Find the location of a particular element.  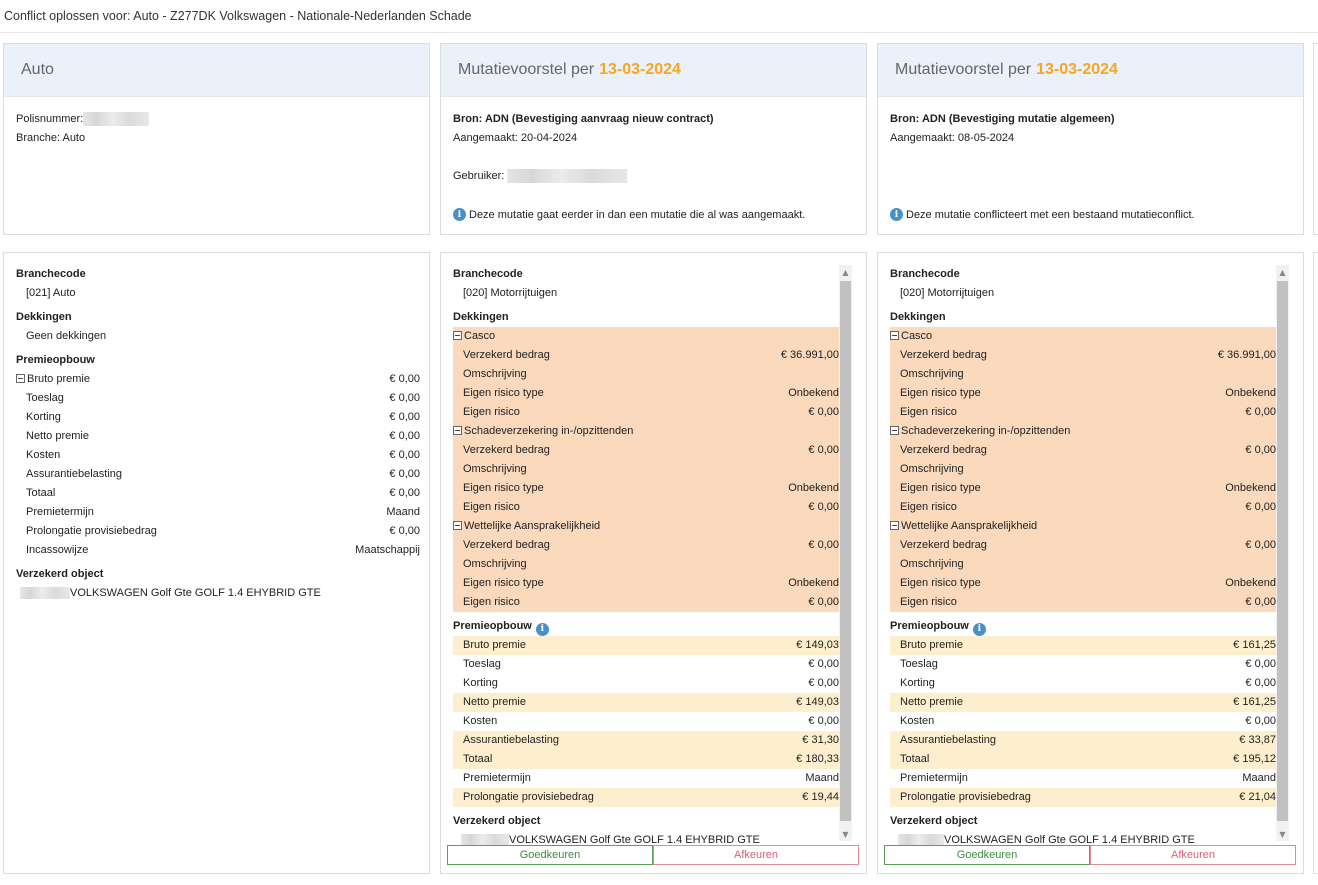

premie-row-label: Kosten is located at coordinates (917, 721).